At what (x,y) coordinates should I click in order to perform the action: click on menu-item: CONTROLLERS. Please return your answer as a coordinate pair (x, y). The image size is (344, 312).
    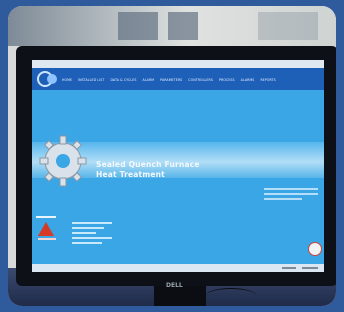
    Looking at the image, I should click on (200, 80).